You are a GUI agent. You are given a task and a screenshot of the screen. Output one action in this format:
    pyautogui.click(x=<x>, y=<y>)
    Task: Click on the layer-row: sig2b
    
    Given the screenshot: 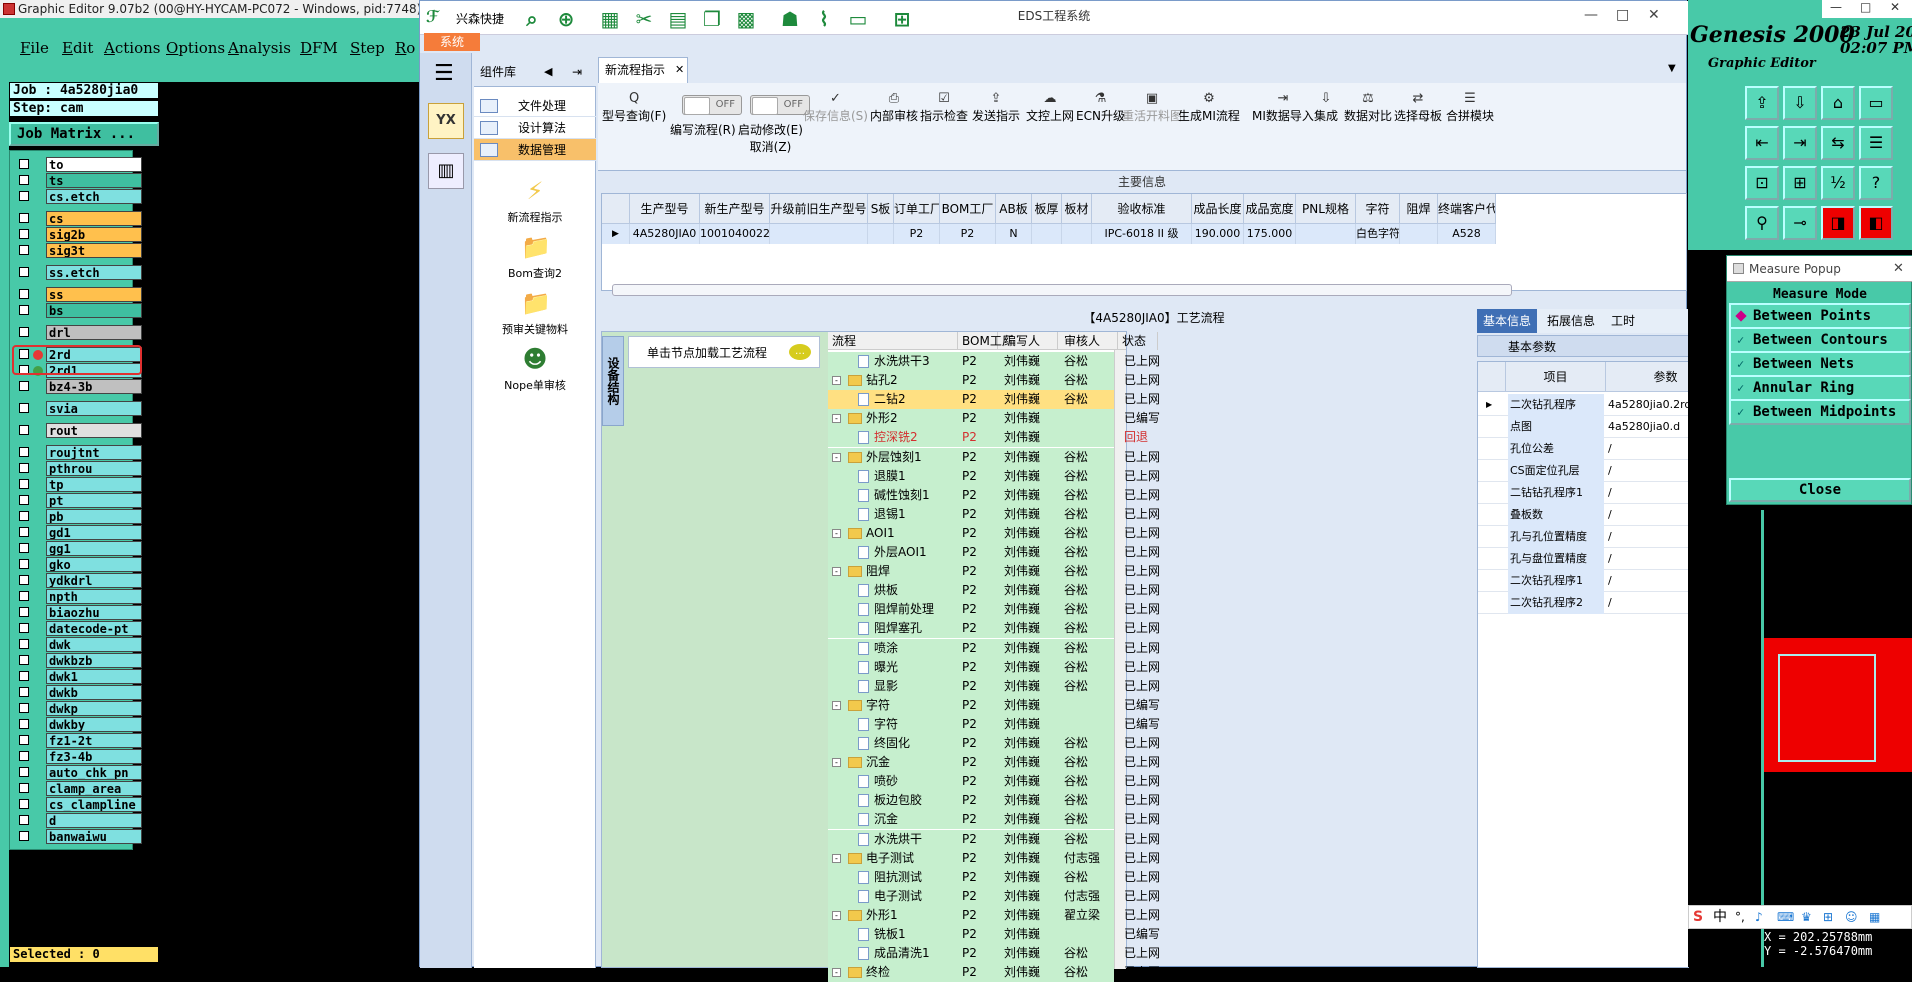 What is the action you would take?
    pyautogui.click(x=78, y=234)
    